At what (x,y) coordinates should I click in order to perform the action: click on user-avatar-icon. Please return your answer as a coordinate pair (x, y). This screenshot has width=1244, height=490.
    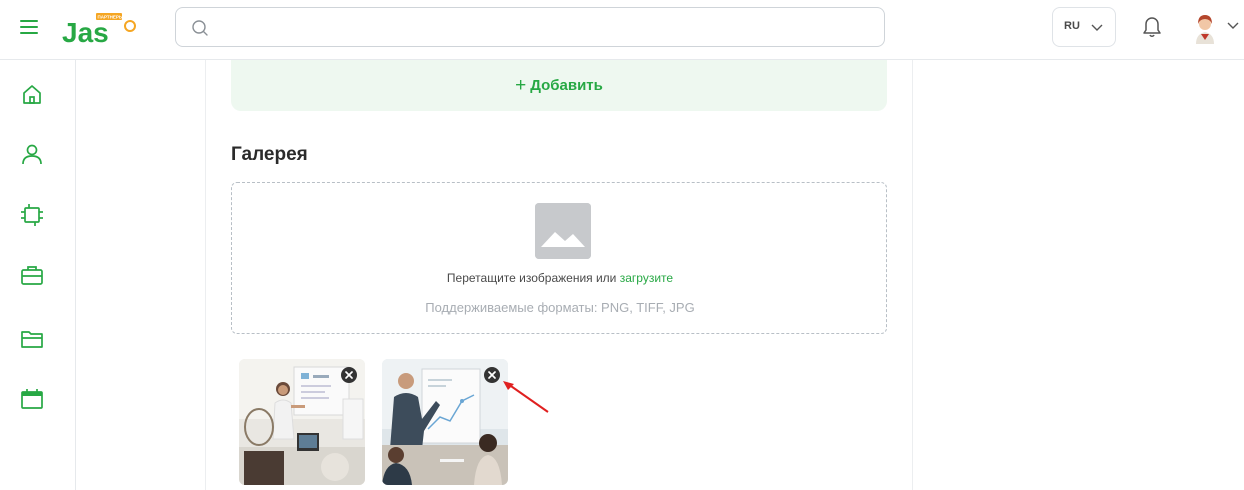
    Looking at the image, I should click on (1205, 27).